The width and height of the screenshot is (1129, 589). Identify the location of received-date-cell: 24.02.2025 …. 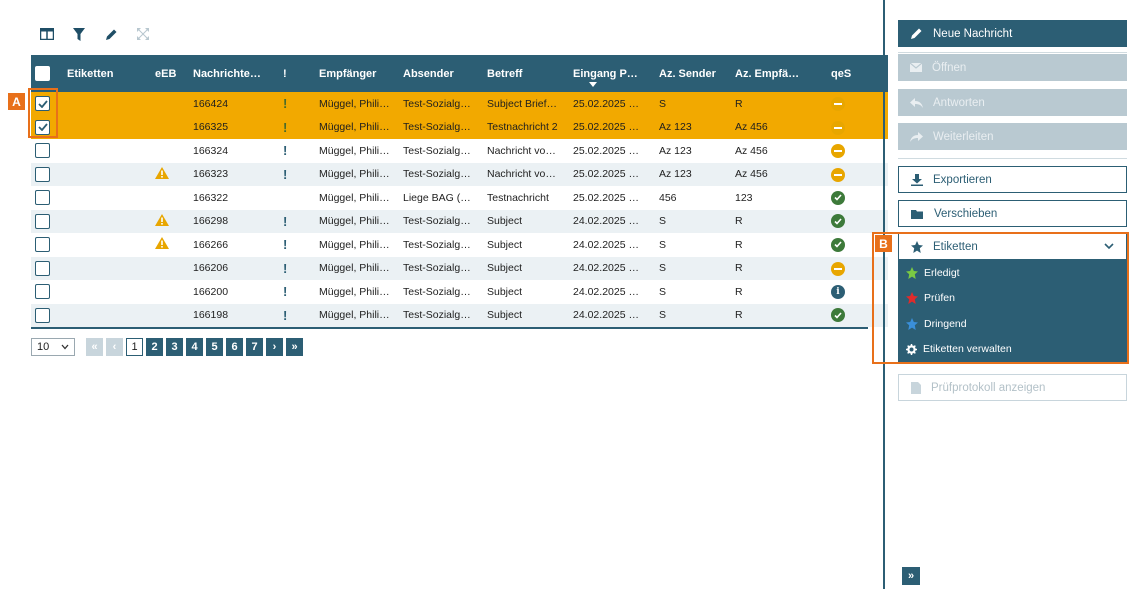
(606, 315).